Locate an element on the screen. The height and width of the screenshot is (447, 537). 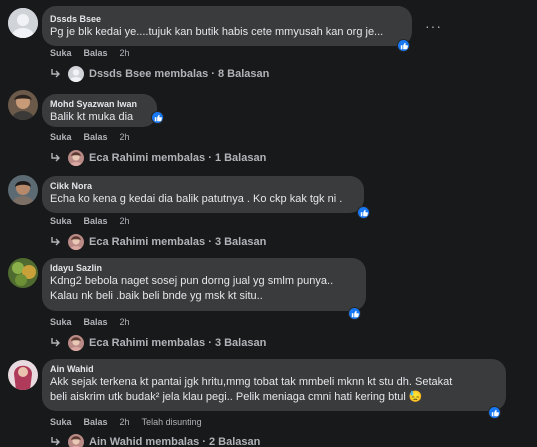
comment-text: Balik kt muka dia is located at coordinates (92, 117).